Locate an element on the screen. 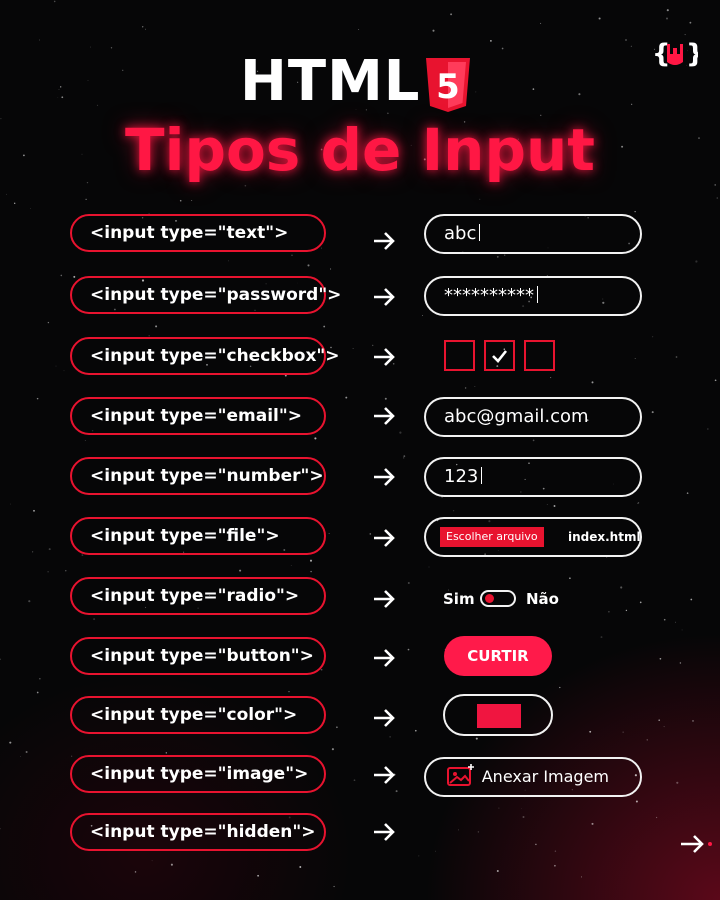 The width and height of the screenshot is (720, 900). email-input-value: abc@gmail.com is located at coordinates (516, 416).